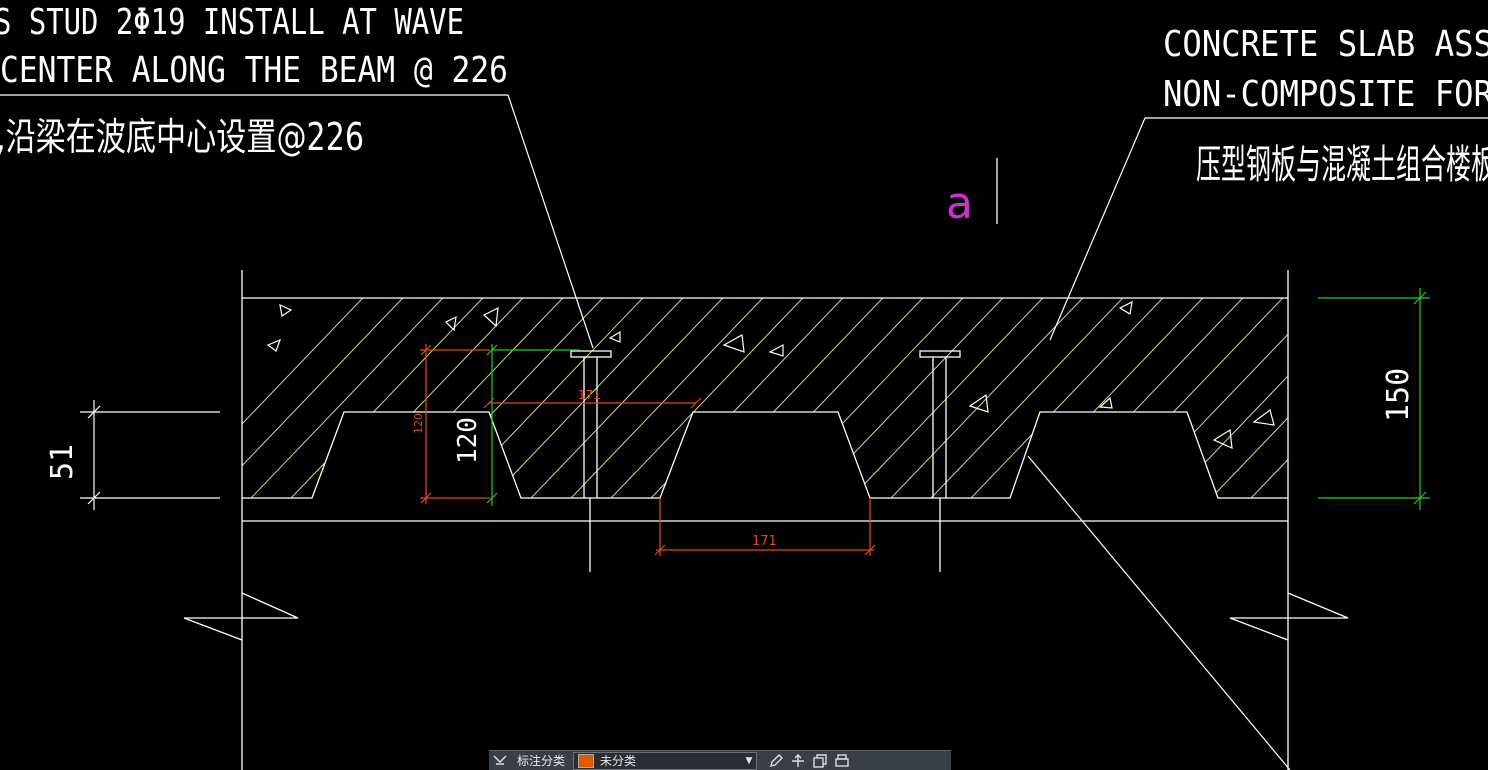 This screenshot has height=770, width=1488. What do you see at coordinates (618, 761) in the screenshot?
I see `layer-select-value: 未分类` at bounding box center [618, 761].